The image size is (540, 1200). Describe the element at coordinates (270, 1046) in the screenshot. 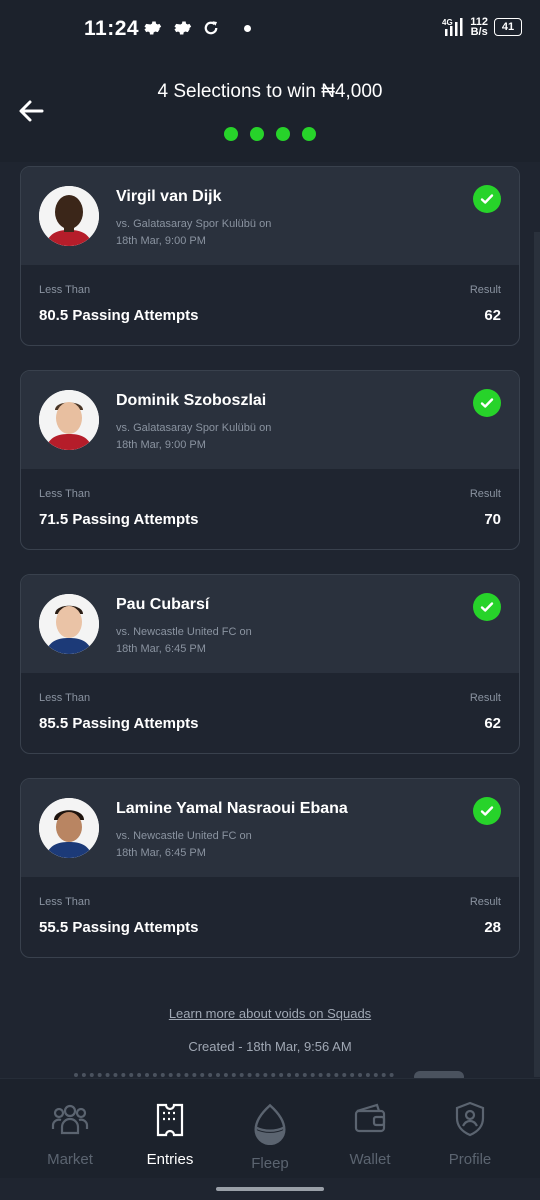

I see `created-timestamp: Created - 18th Mar, 9:56 AM` at that location.